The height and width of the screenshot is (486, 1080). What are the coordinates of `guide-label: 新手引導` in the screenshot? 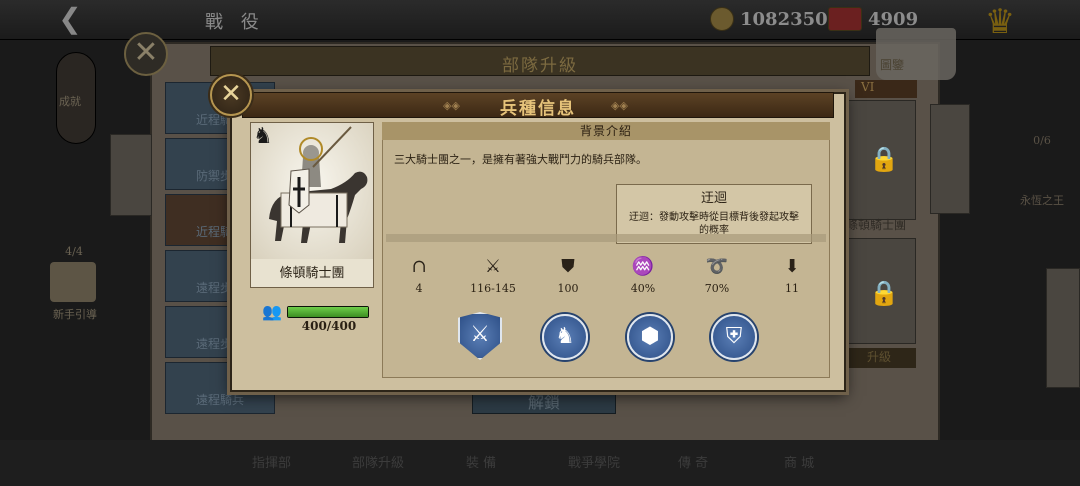 It's located at (75, 314).